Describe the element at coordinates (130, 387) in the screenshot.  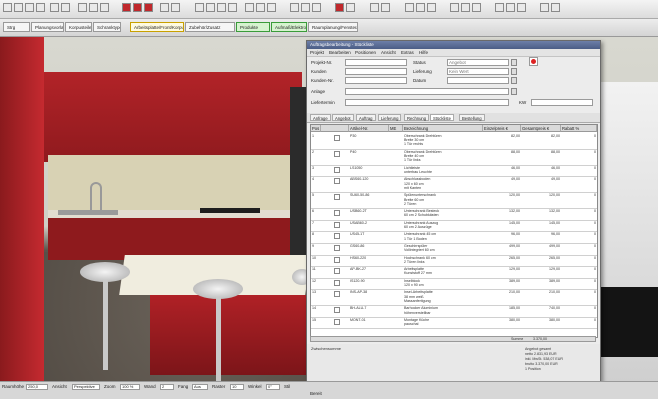
I see `status-zoom-value: 100 %` at that location.